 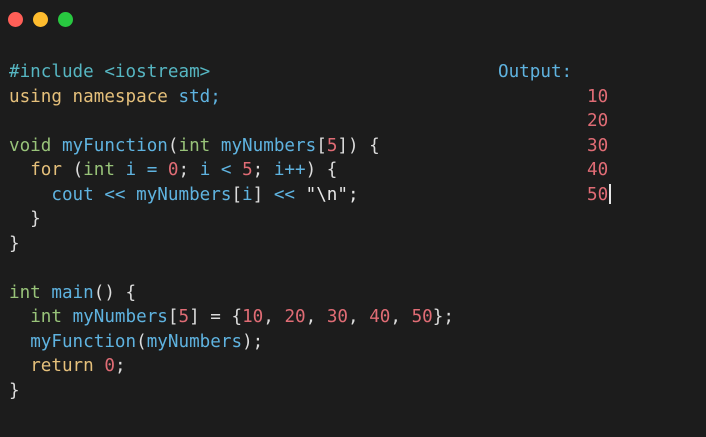 What do you see at coordinates (115, 292) in the screenshot?
I see `code-token: () {` at bounding box center [115, 292].